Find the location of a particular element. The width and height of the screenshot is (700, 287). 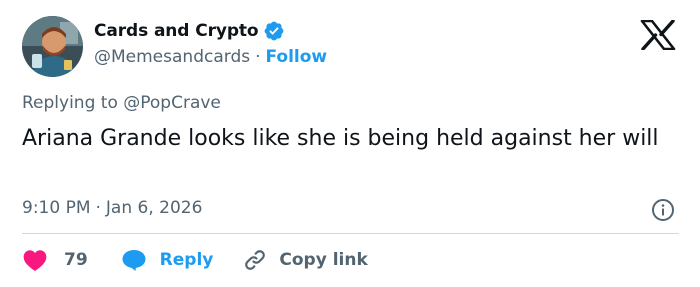

follow-button: Follow is located at coordinates (297, 57).